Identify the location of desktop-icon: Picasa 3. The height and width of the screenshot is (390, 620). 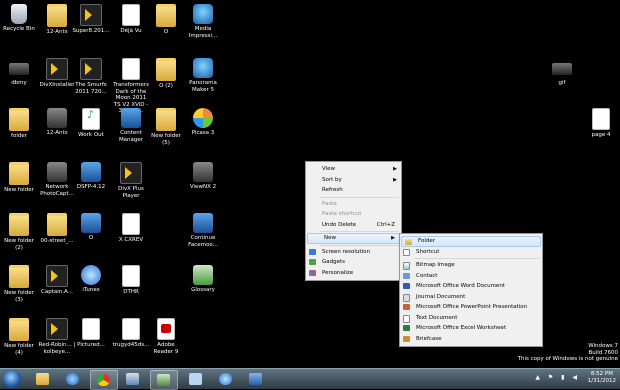
(203, 122).